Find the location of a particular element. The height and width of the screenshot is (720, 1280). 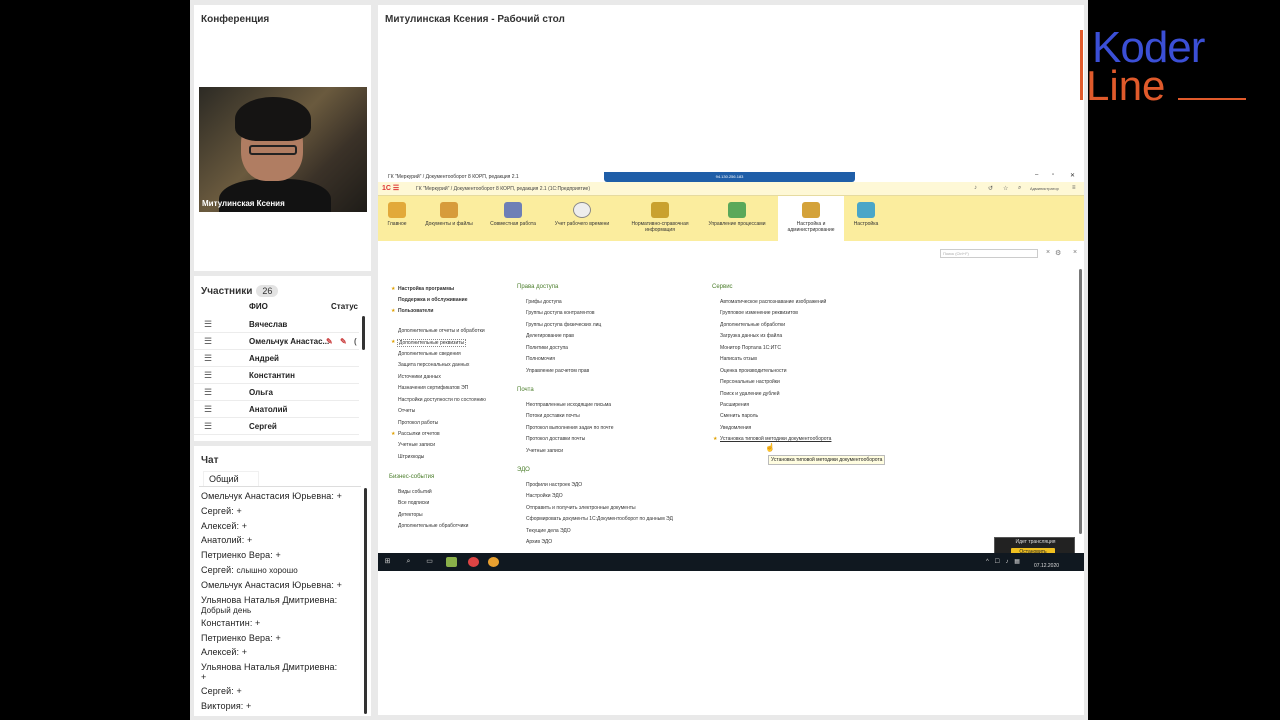

nav-item: Отчеты is located at coordinates (406, 411).